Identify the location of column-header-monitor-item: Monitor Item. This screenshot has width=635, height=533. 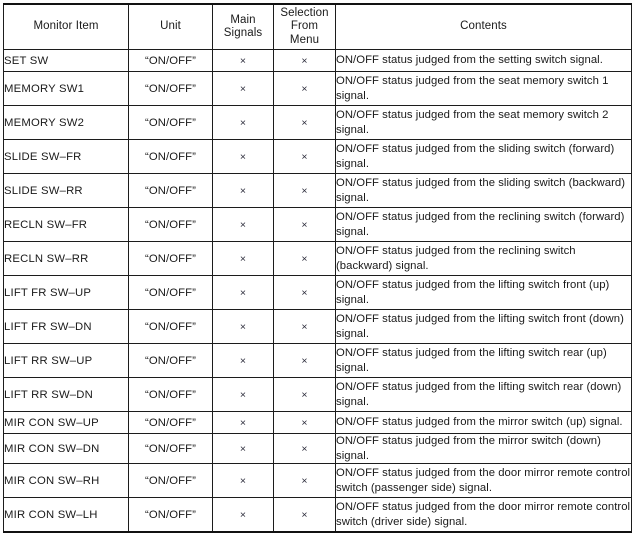
(66, 26).